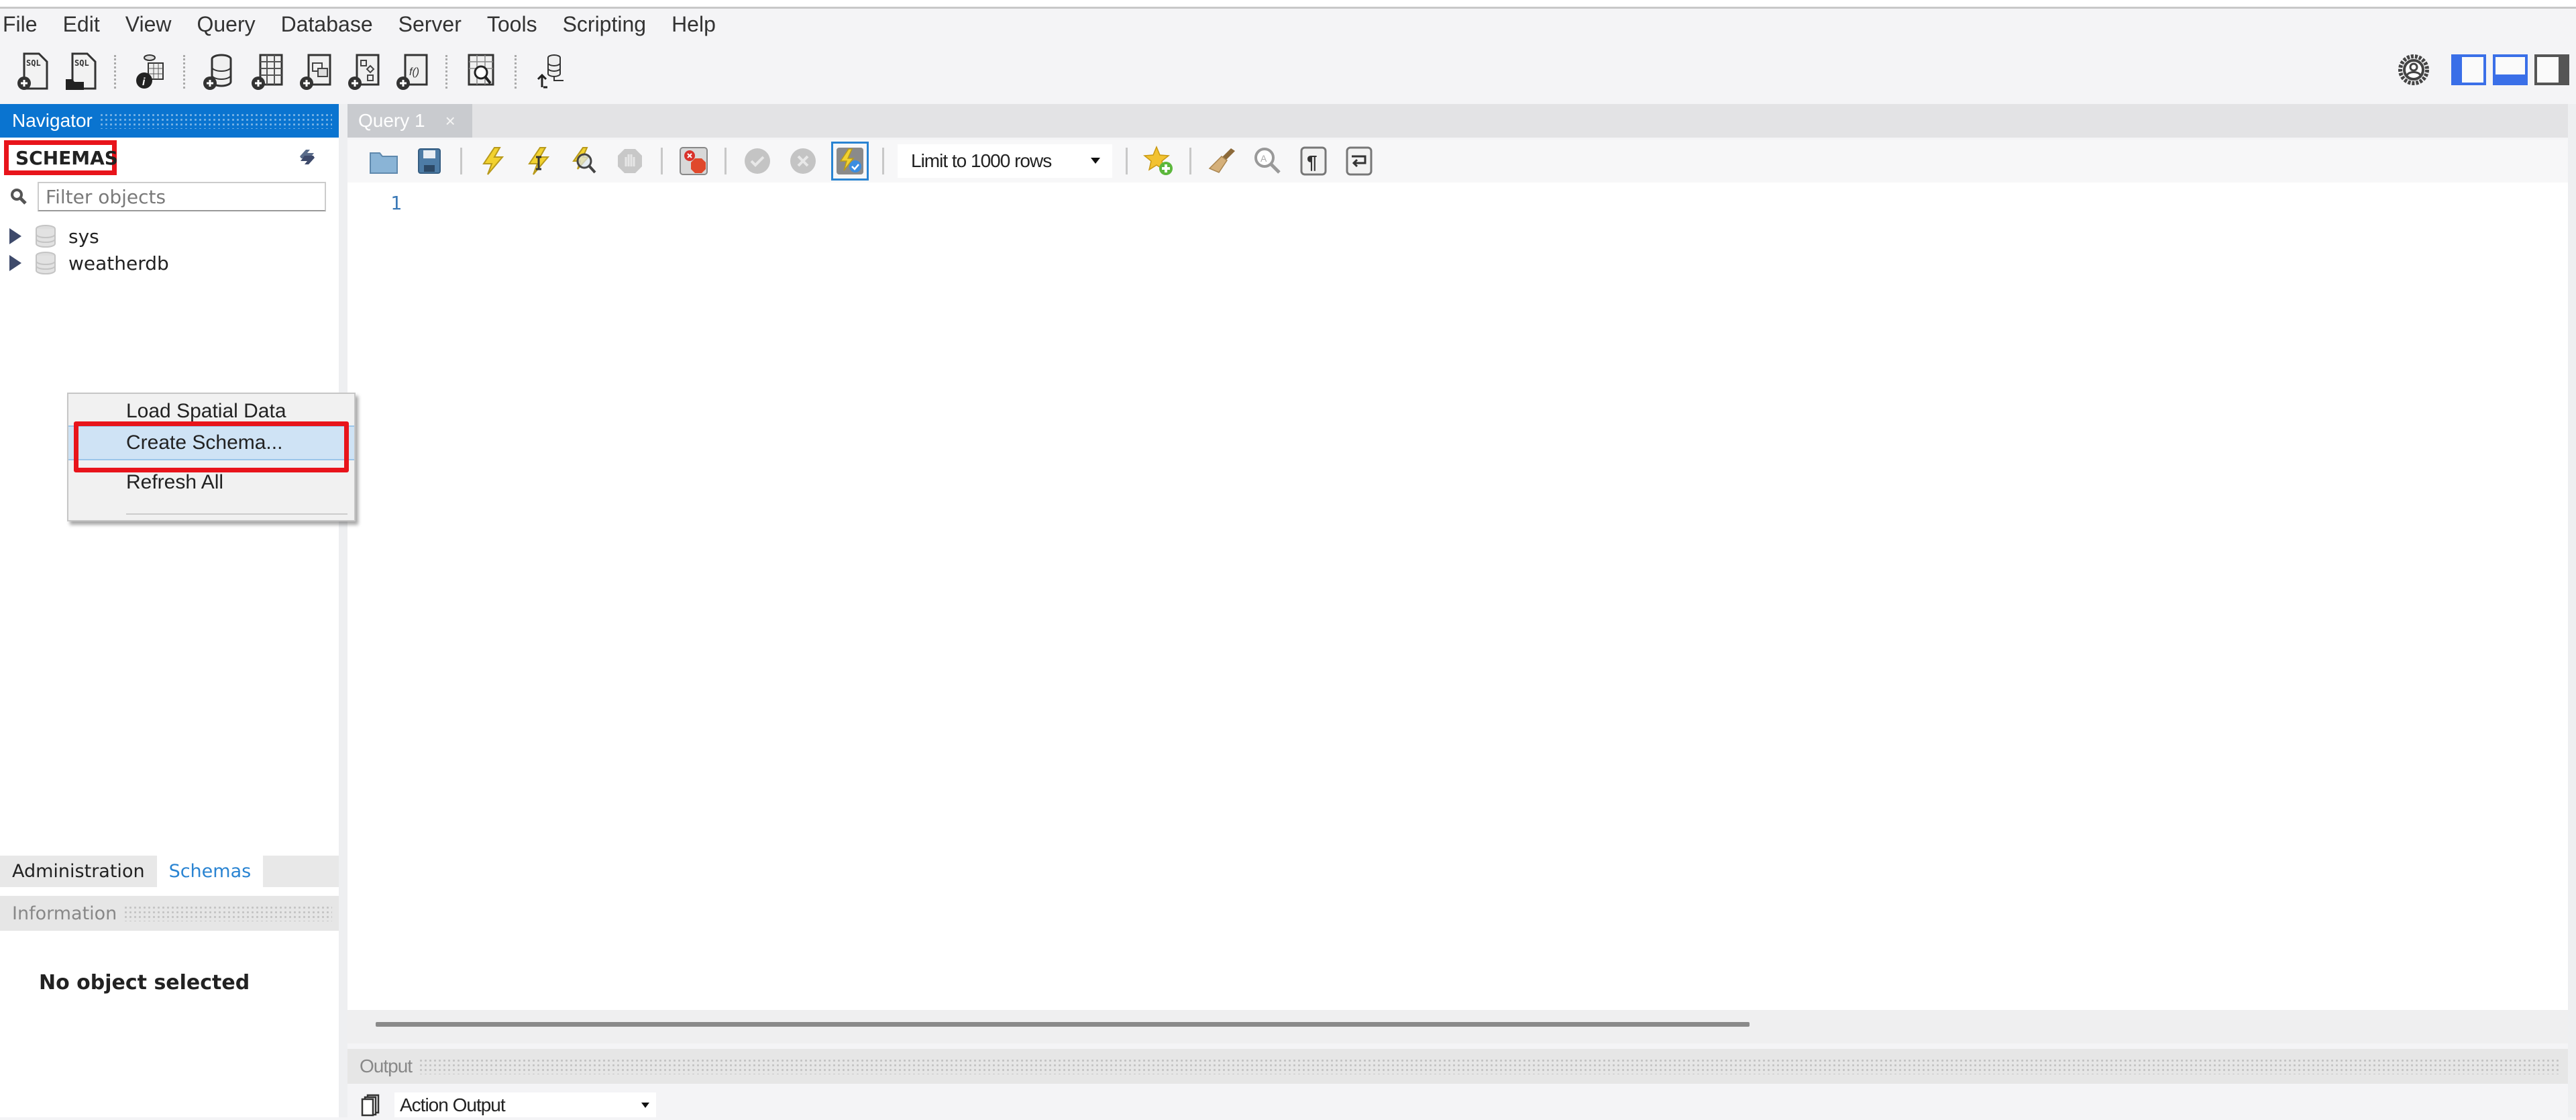 The image size is (2576, 1120). I want to click on horizontal-scrollbar, so click(1457, 1026).